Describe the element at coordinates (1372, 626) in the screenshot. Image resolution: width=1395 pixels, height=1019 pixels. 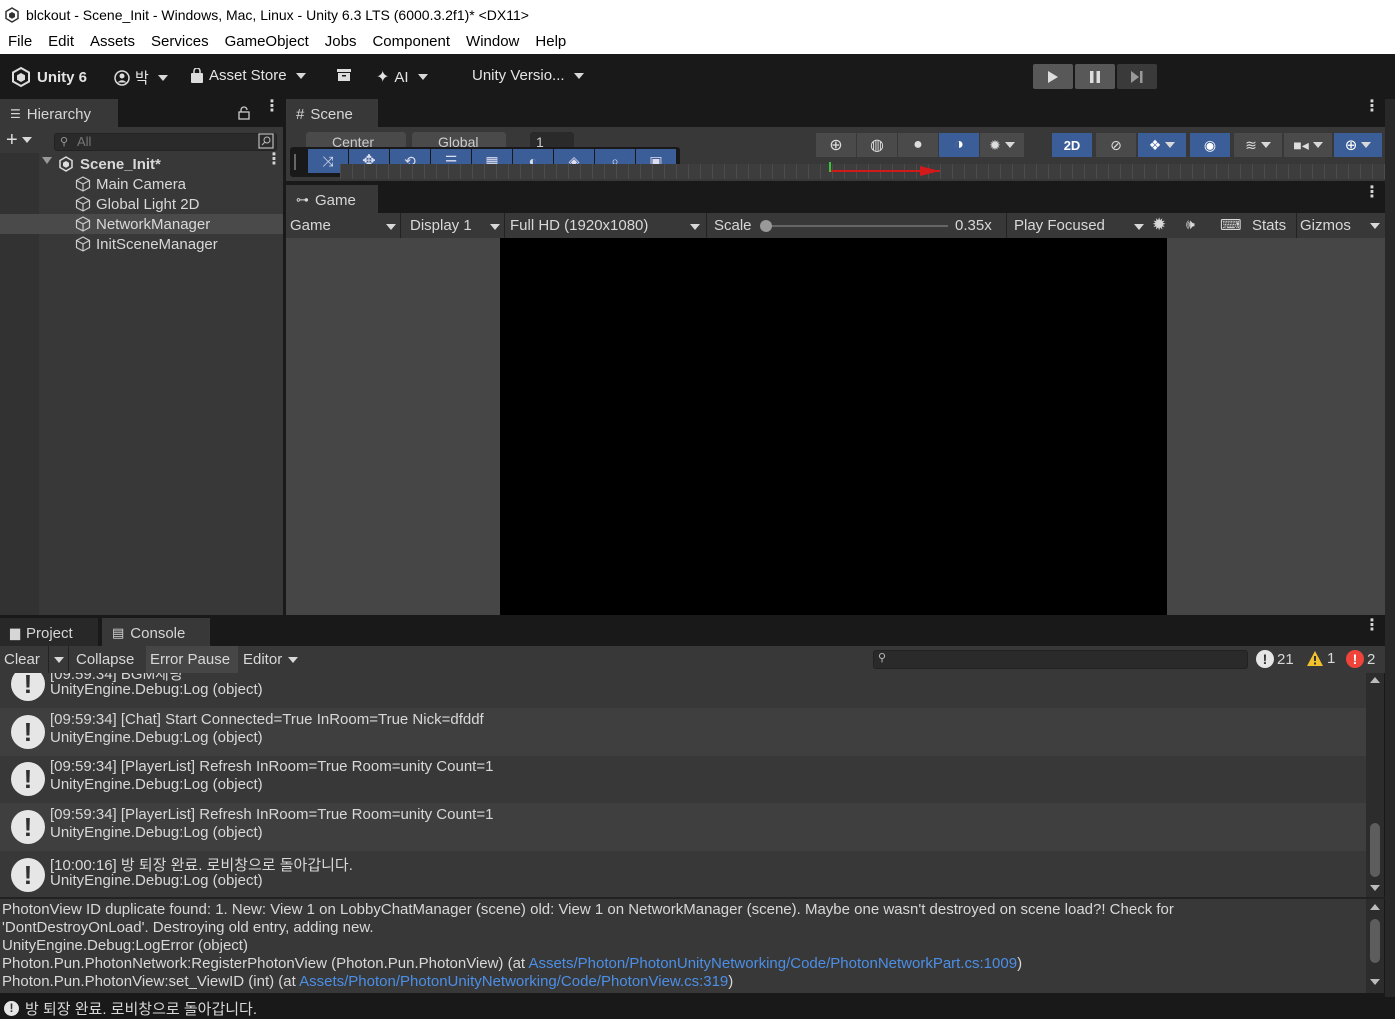
I see `console-menu-icon: ⋮` at that location.